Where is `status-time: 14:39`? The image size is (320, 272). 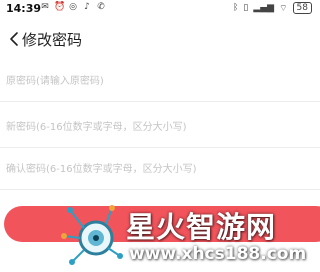 status-time: 14:39 is located at coordinates (24, 8).